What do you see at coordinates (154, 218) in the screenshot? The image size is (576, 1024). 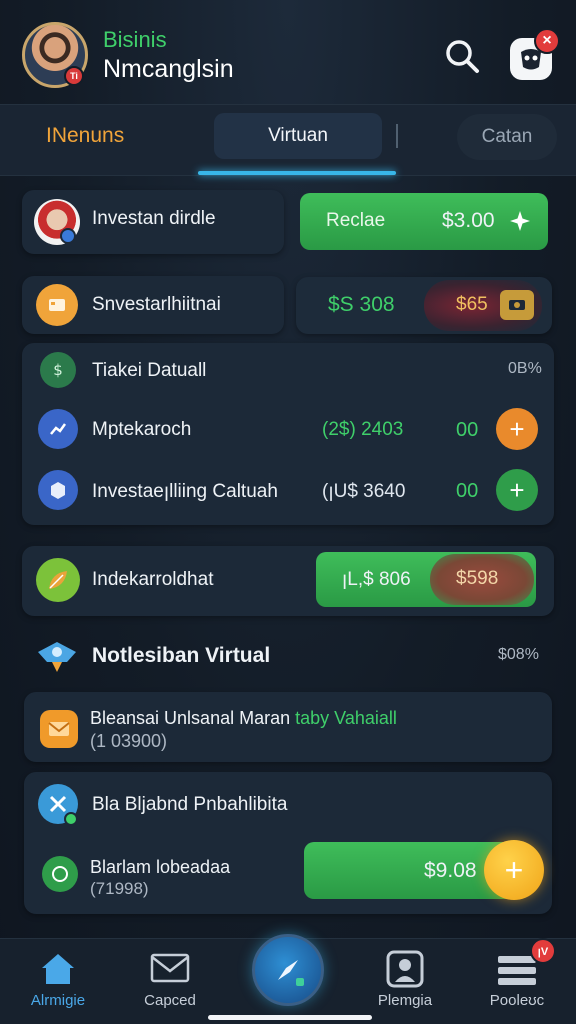 I see `card-label: Investan dirdle` at bounding box center [154, 218].